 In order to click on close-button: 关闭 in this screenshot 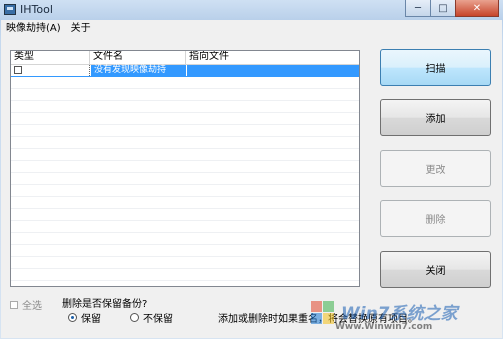, I will do `click(435, 269)`.